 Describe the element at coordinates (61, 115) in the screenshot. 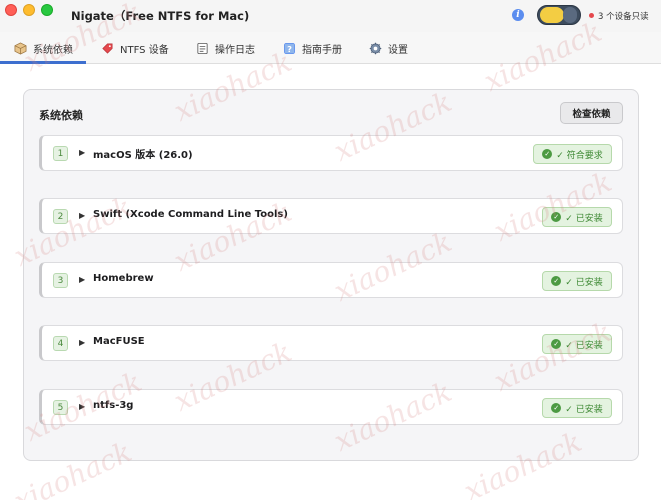

I see `panel-title: 系统依赖` at that location.